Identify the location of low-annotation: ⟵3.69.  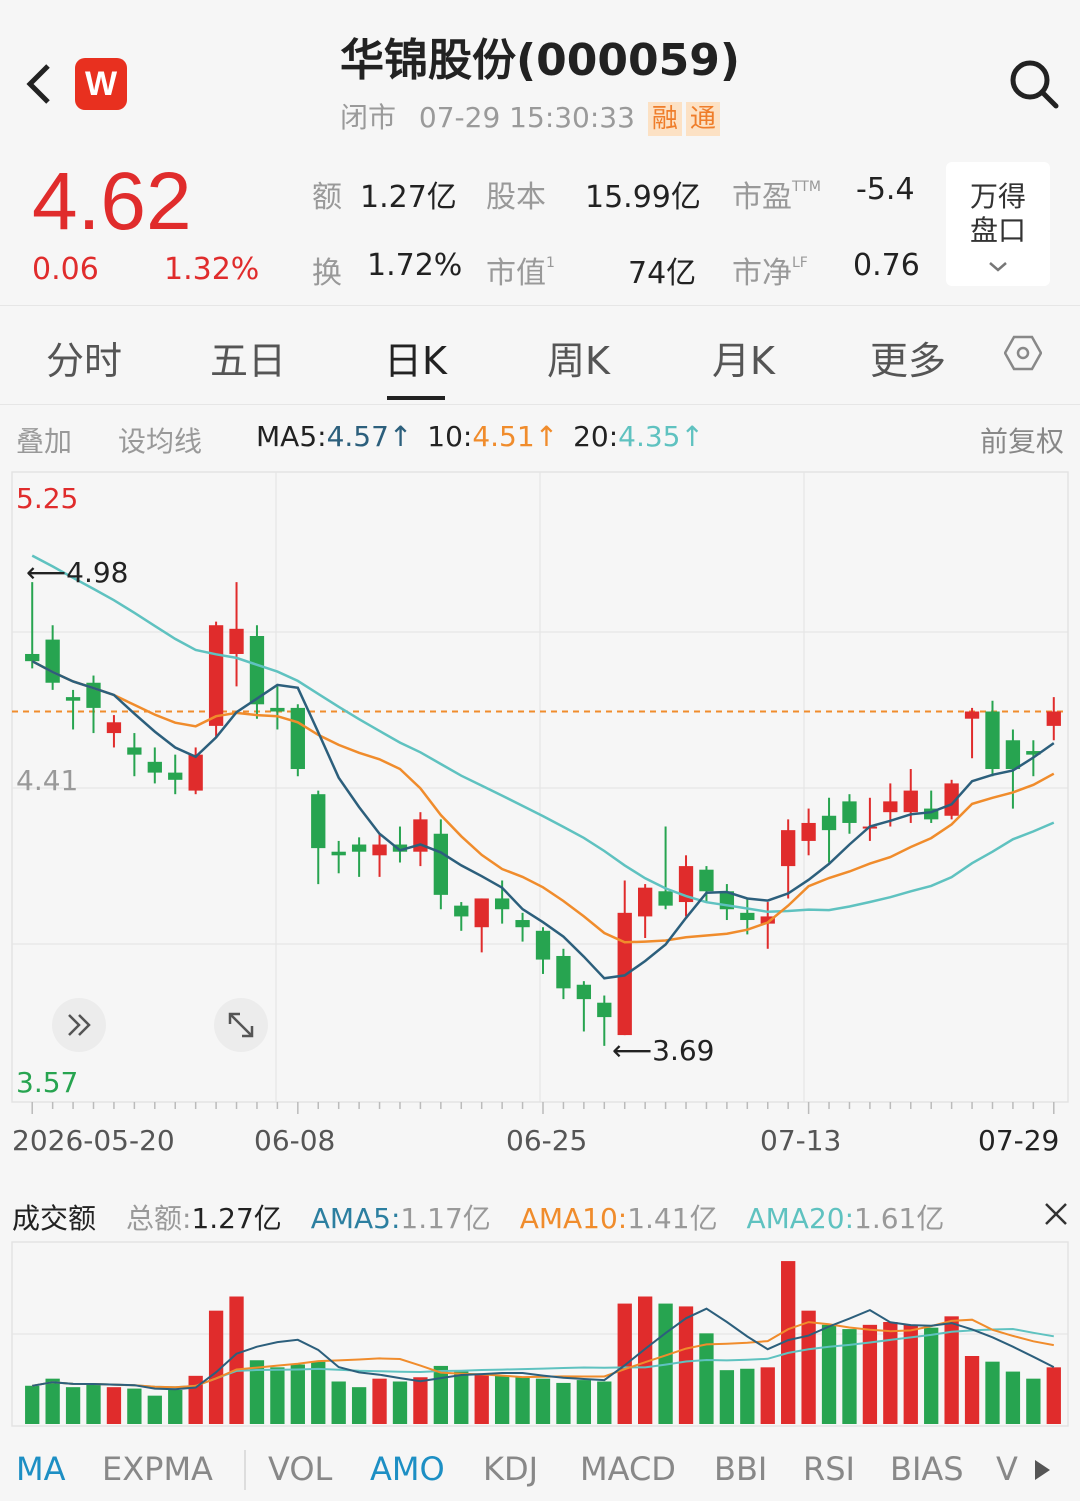
(663, 1050).